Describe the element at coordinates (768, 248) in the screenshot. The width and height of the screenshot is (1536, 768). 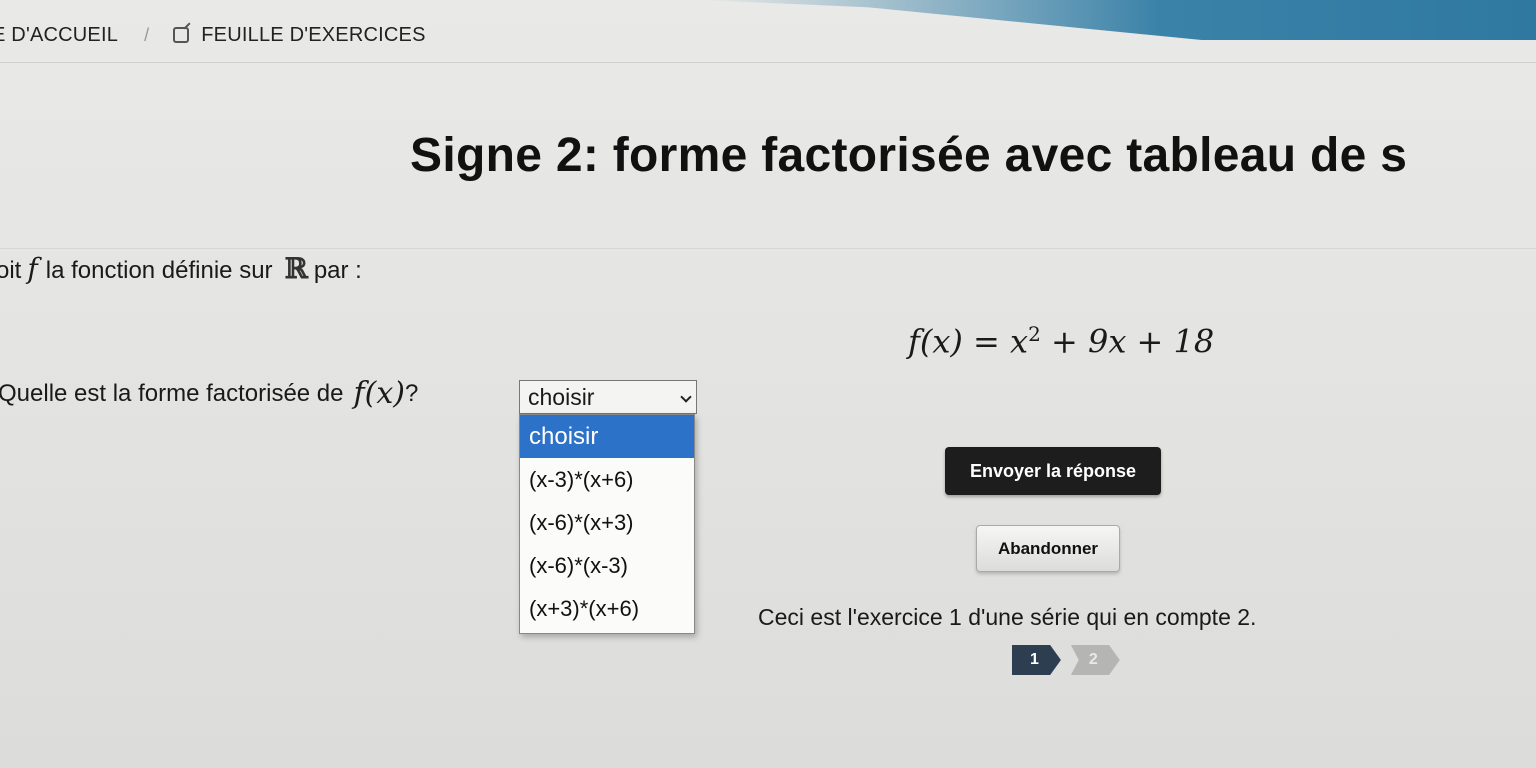
I see `title-divider` at that location.